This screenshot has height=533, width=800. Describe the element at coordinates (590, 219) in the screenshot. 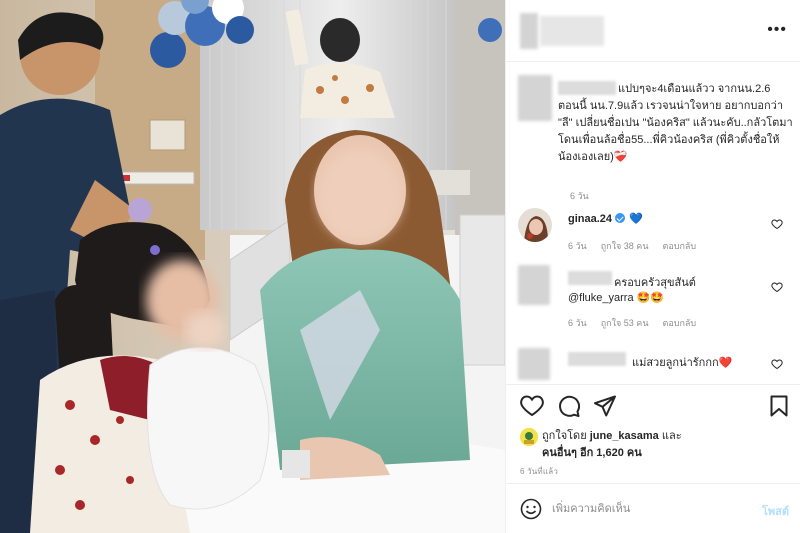

I see `comment-username-text: ginaa.24` at that location.